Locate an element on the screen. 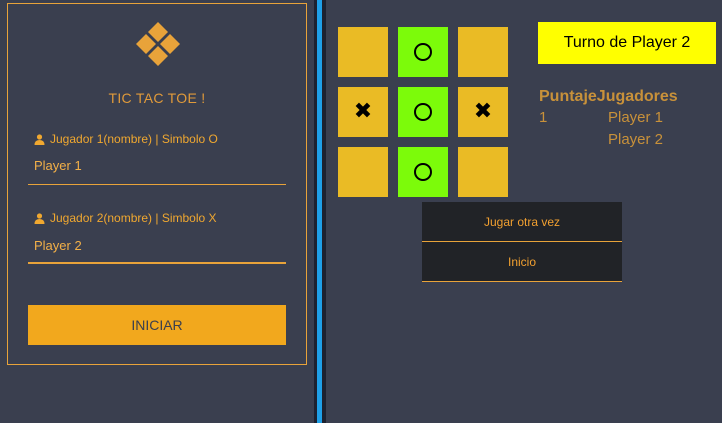 This screenshot has height=423, width=722. score-value: 1 is located at coordinates (543, 117).